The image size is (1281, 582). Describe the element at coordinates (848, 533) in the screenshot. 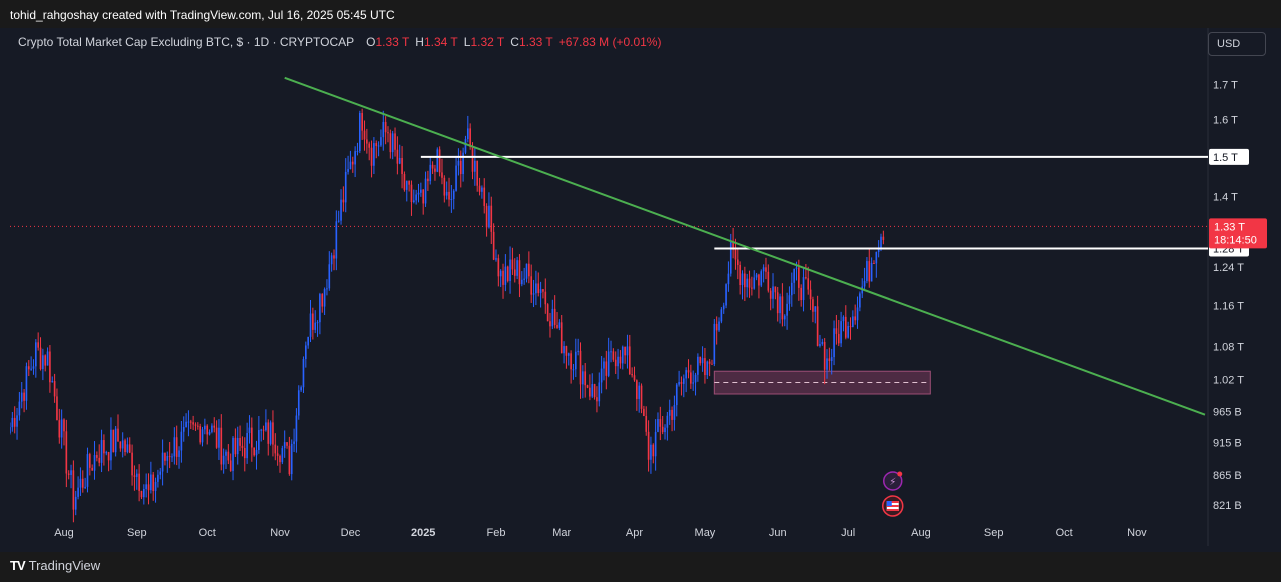

I see `x-tick-label: Jul` at that location.